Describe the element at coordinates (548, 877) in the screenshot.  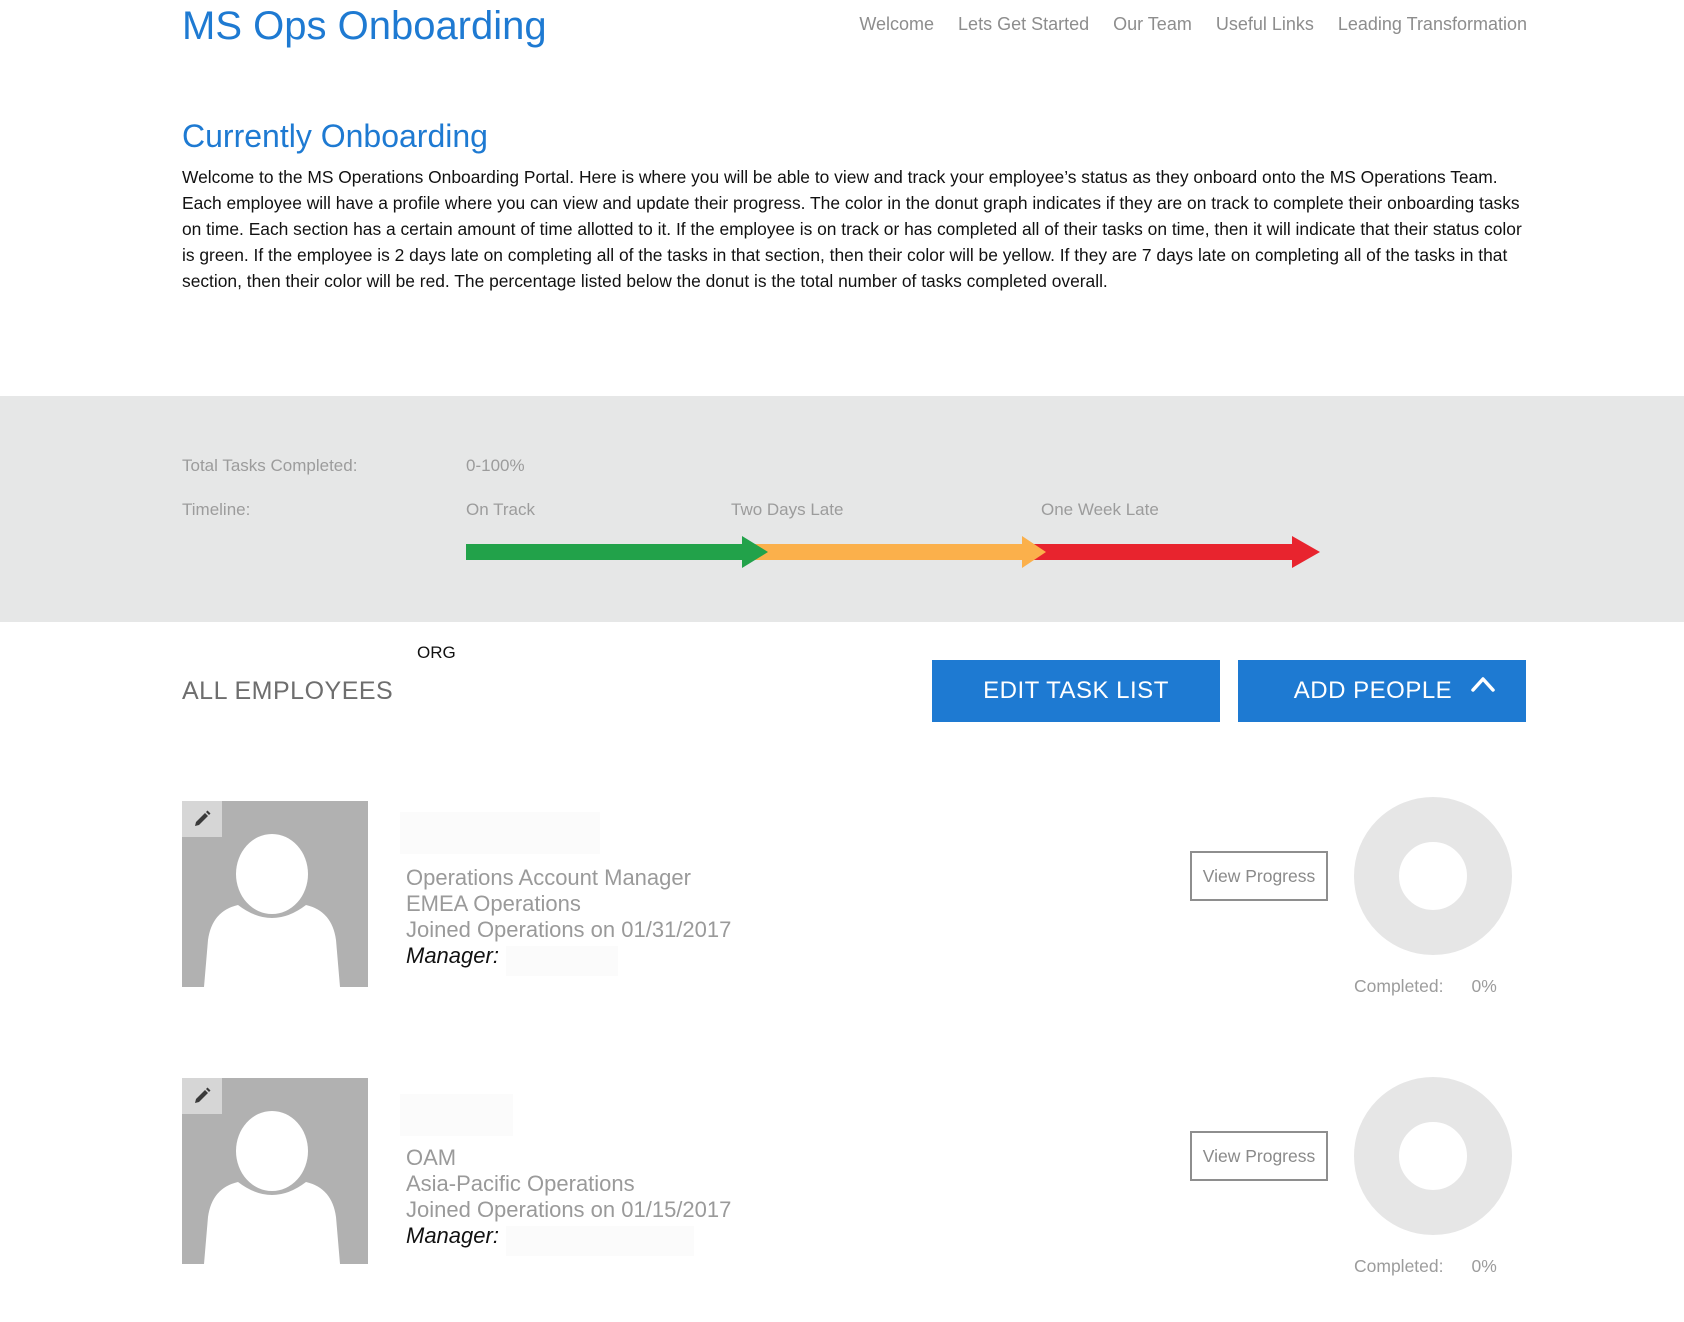
I see `employee-title: Operations Account Manager` at that location.